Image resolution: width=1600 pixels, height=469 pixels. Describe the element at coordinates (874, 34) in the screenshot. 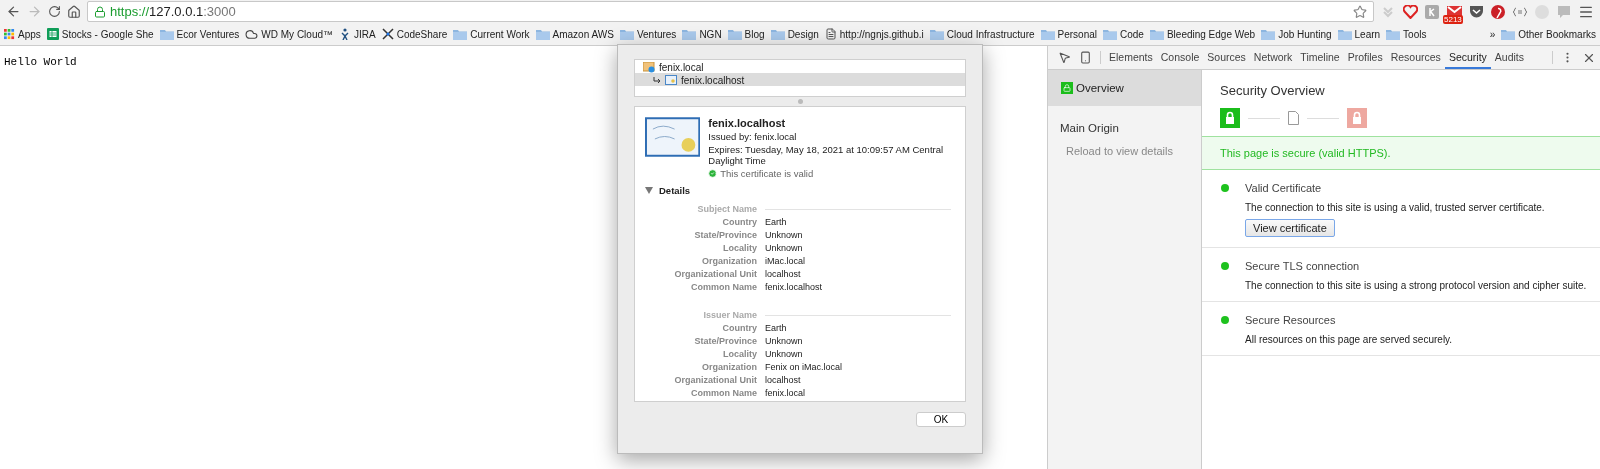

I see `bookmark: http://ngnjs.github.i` at that location.